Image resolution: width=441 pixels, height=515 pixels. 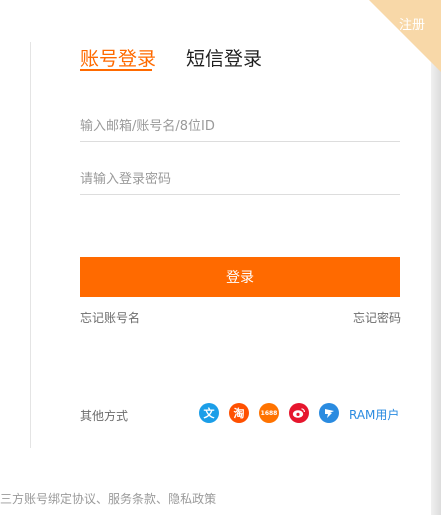 What do you see at coordinates (192, 499) in the screenshot?
I see `privacy-link: 隐私政策` at bounding box center [192, 499].